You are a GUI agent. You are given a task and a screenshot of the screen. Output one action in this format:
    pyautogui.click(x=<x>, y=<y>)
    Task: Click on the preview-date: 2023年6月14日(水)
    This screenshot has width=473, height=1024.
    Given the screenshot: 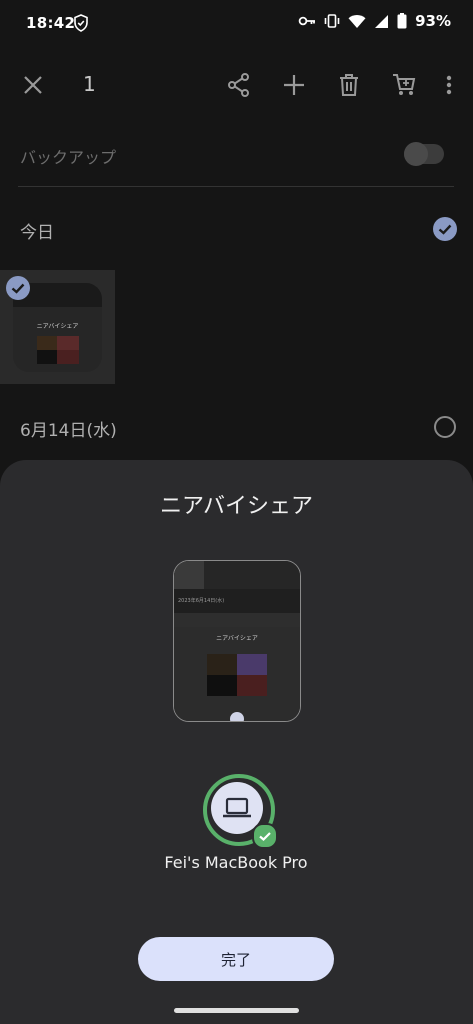 What is the action you would take?
    pyautogui.click(x=201, y=601)
    